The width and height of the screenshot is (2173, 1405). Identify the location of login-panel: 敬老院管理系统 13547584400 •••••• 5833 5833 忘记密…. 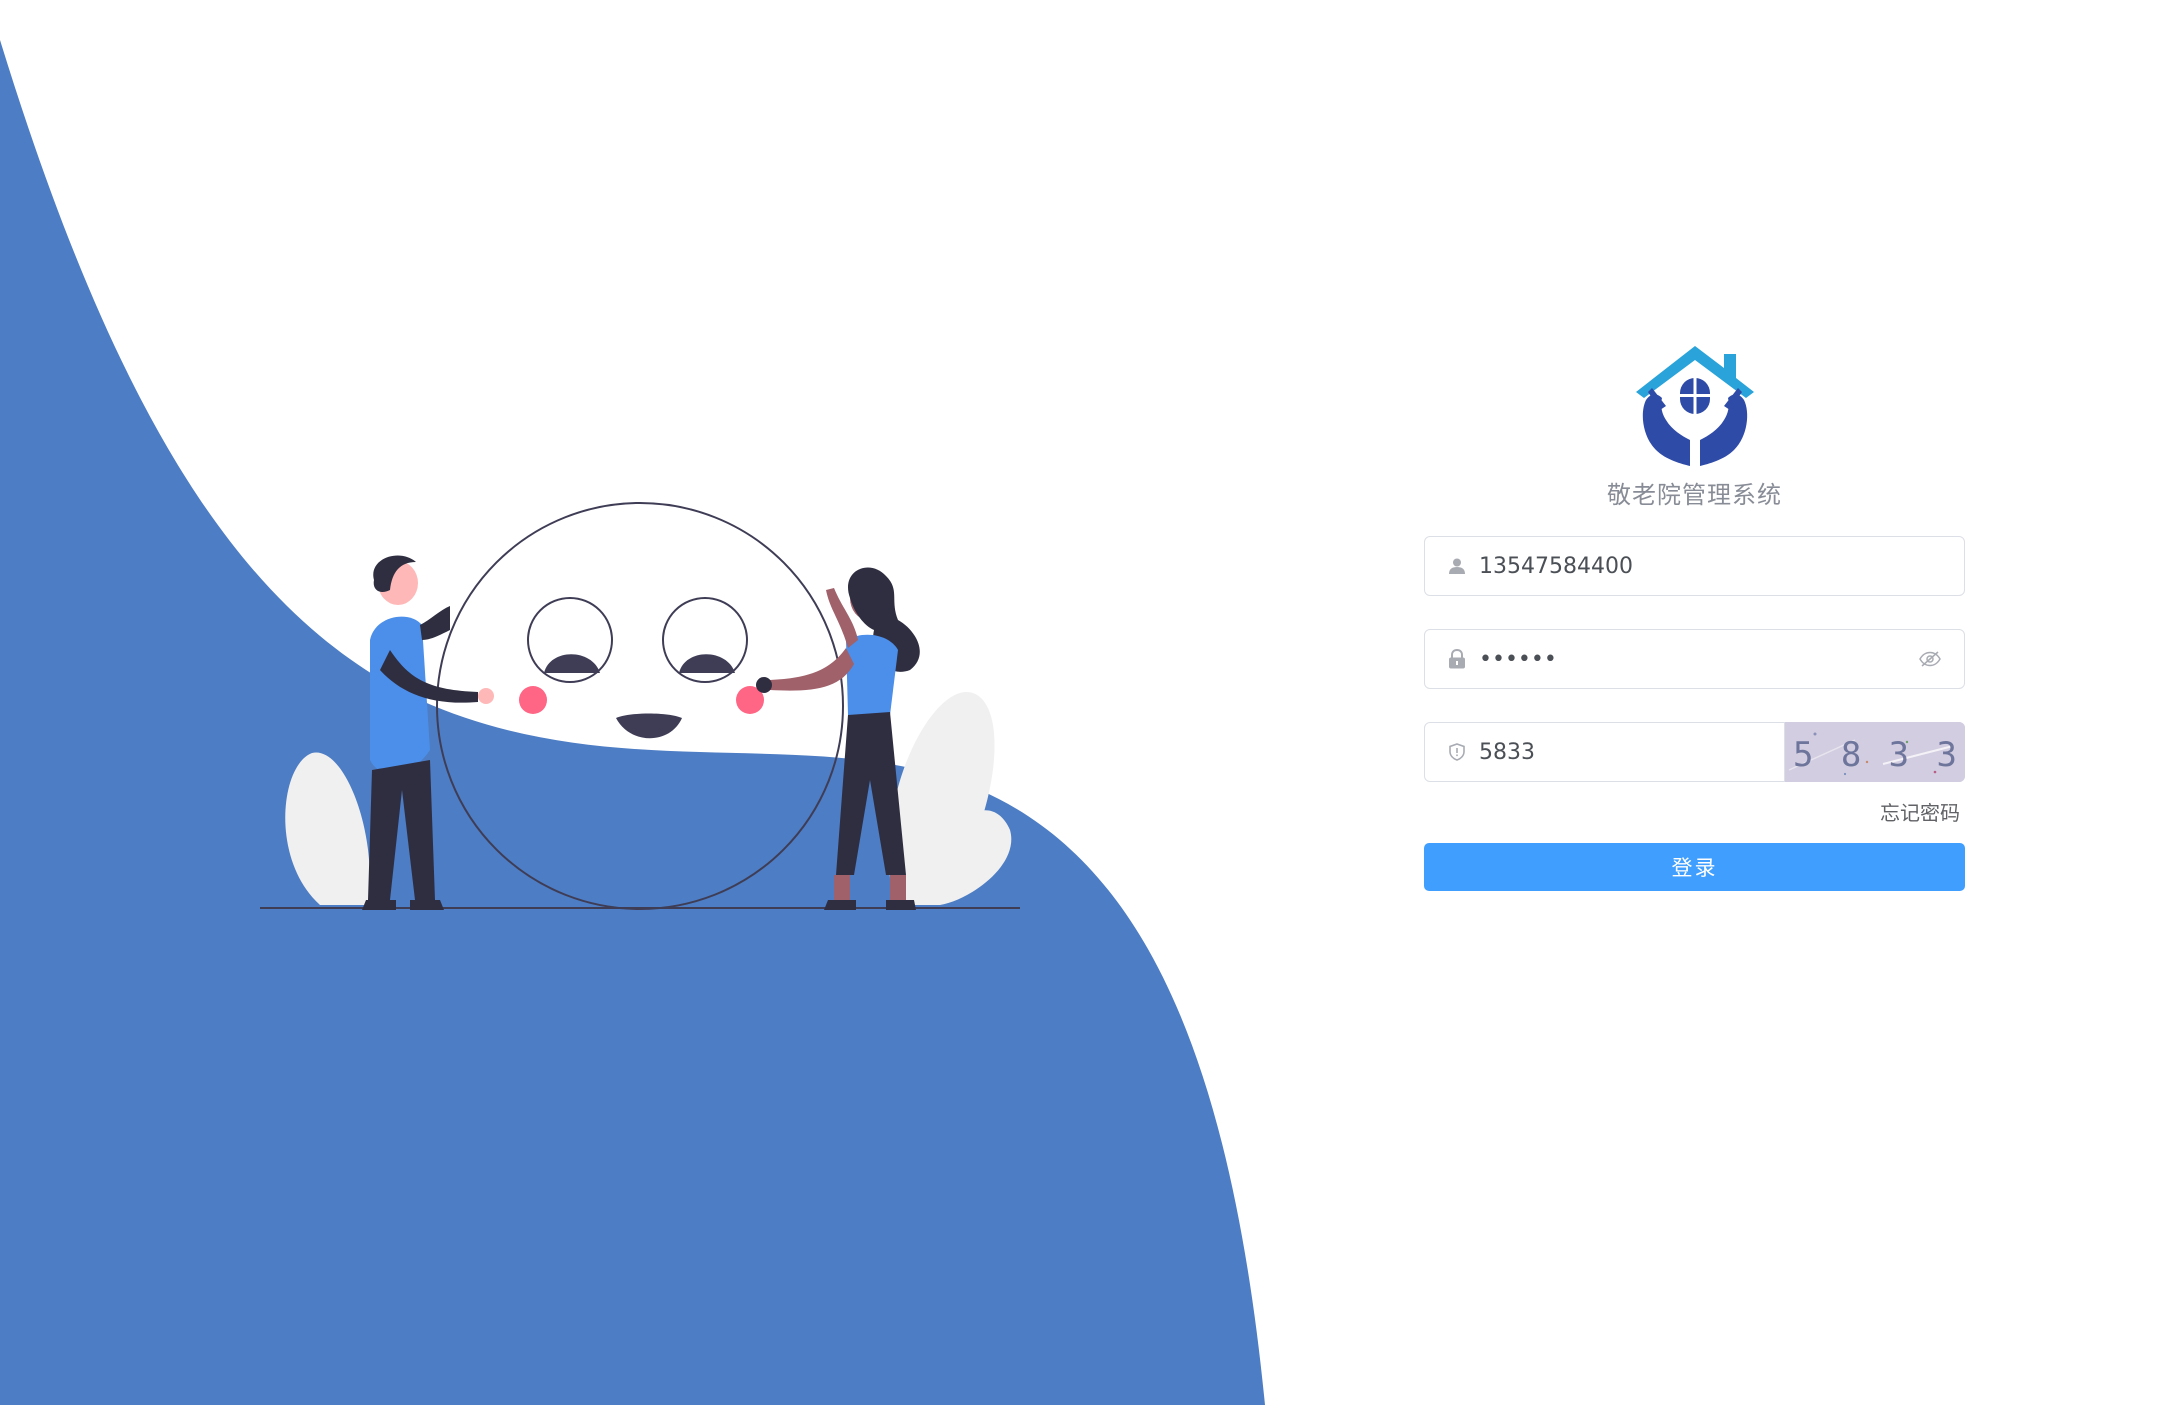
(1694, 615).